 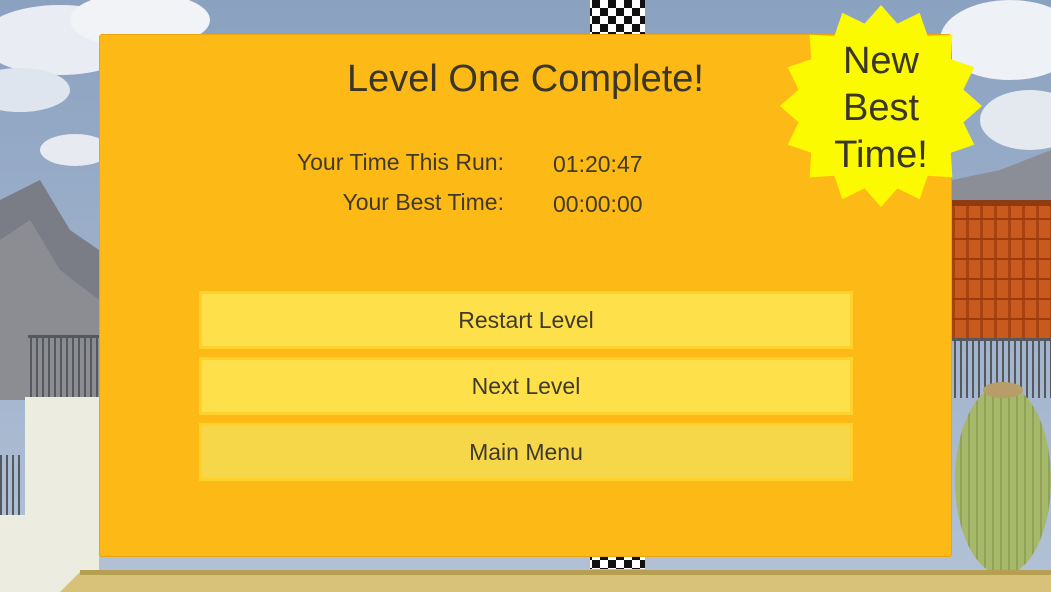 What do you see at coordinates (881, 155) in the screenshot?
I see `badge-line-3: Time!` at bounding box center [881, 155].